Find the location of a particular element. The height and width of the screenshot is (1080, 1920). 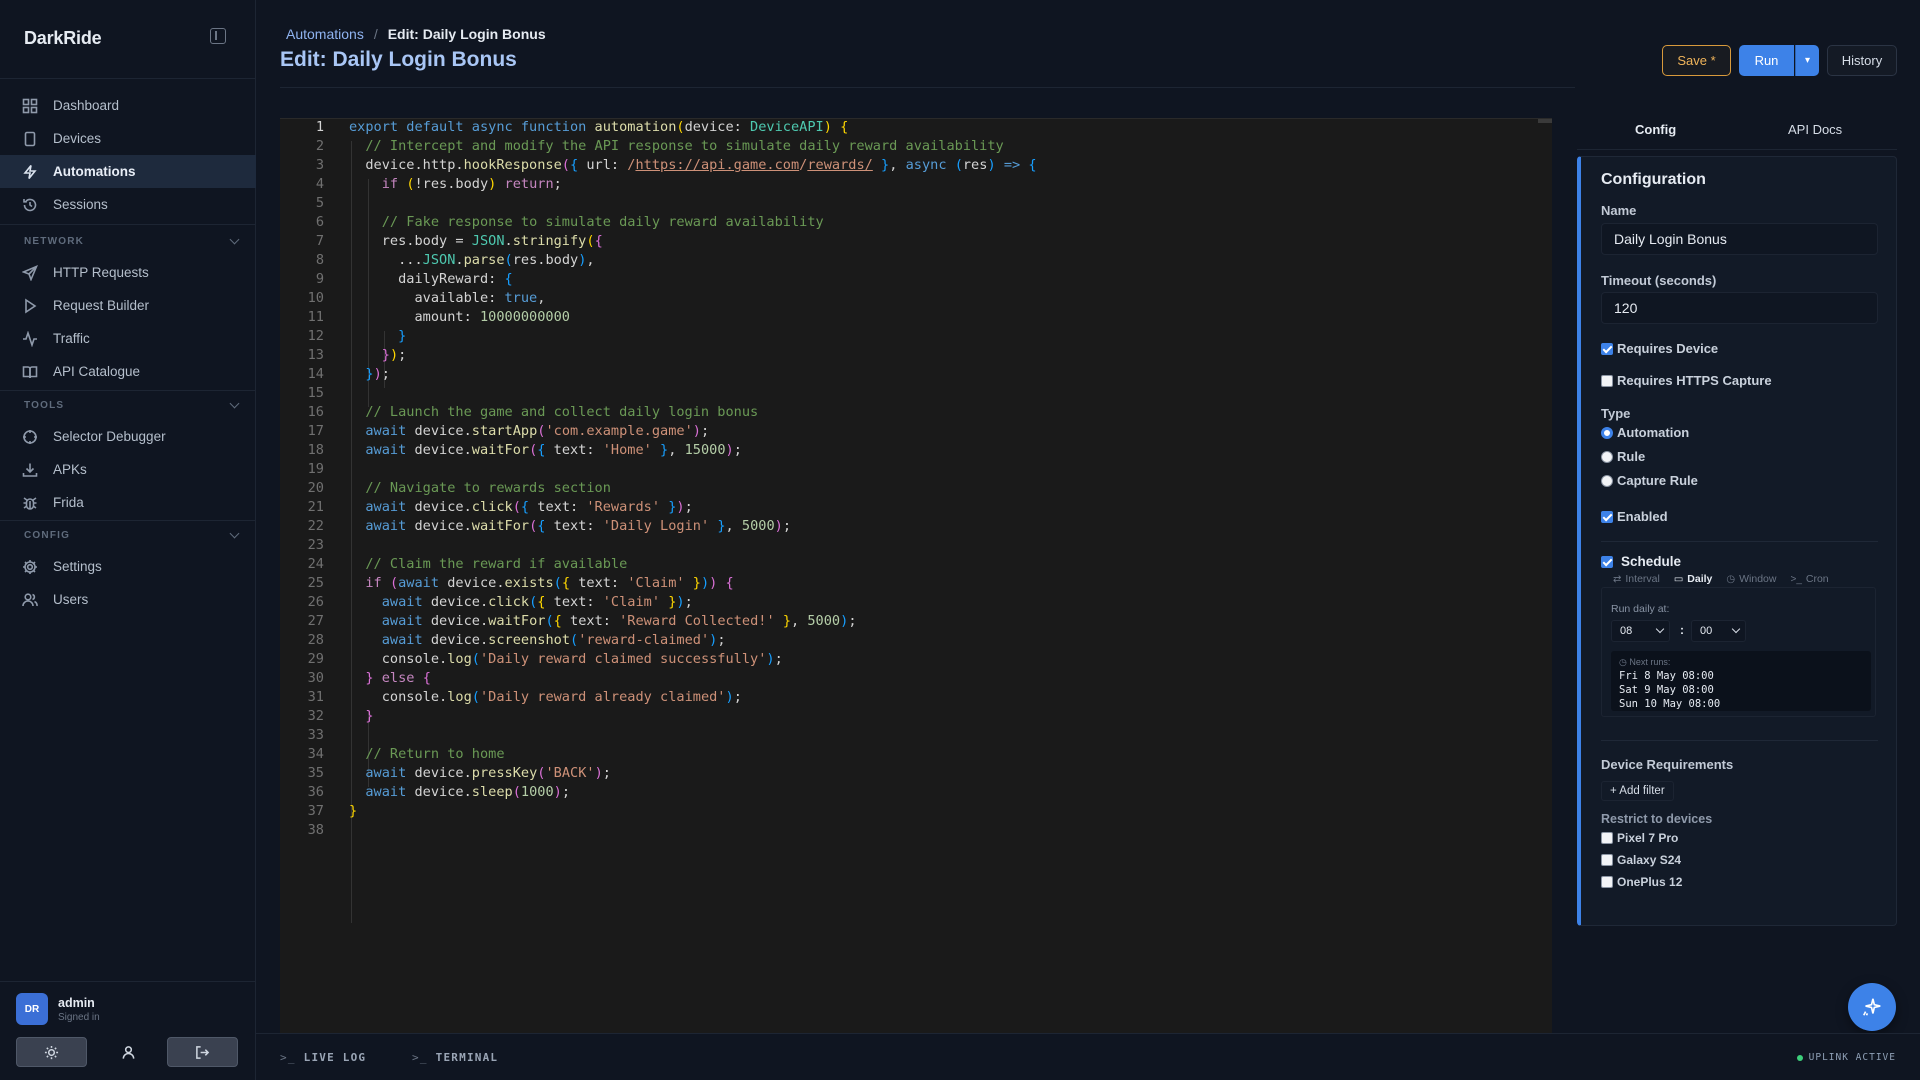

code-line: 10 available: true, is located at coordinates (426, 298).